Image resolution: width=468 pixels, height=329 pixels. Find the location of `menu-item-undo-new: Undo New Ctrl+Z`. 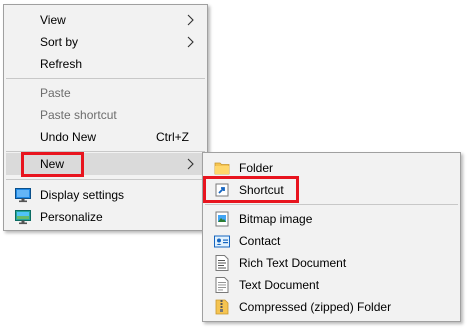

menu-item-undo-new: Undo New Ctrl+Z is located at coordinates (105, 137).